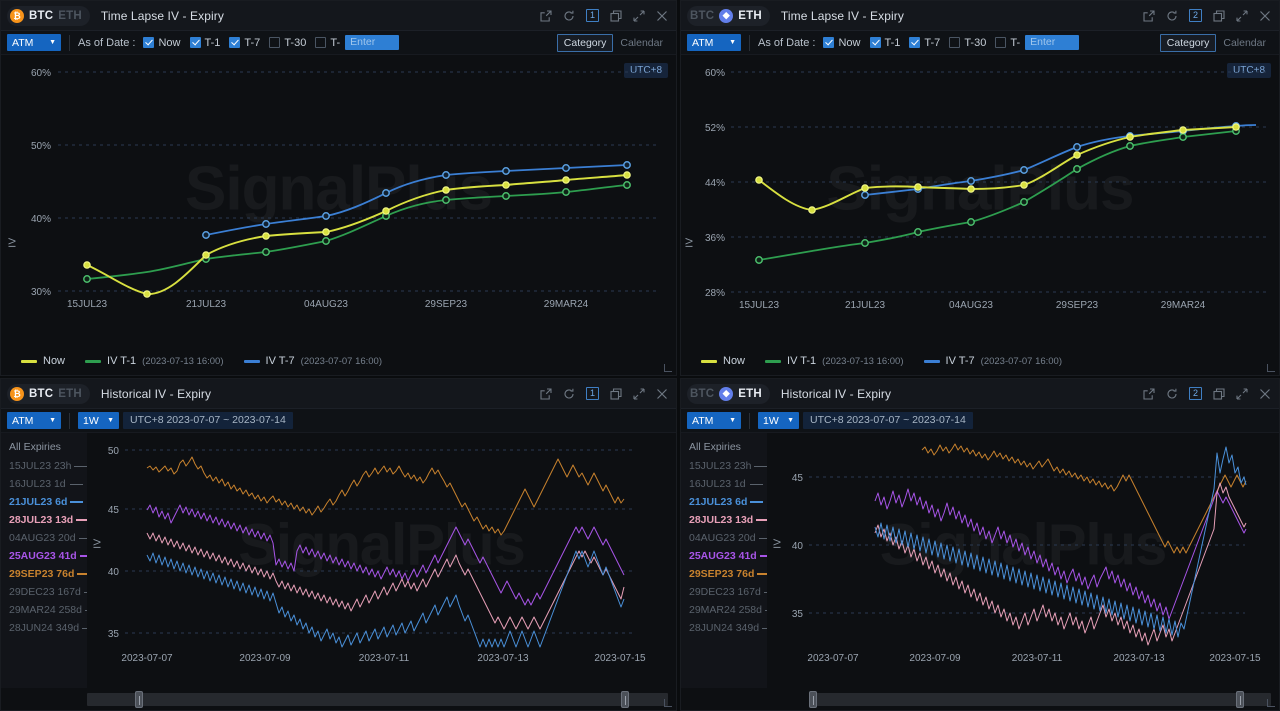 The height and width of the screenshot is (711, 1280). What do you see at coordinates (728, 15) in the screenshot?
I see `currency-toggle: BTC ◆ ETH` at bounding box center [728, 15].